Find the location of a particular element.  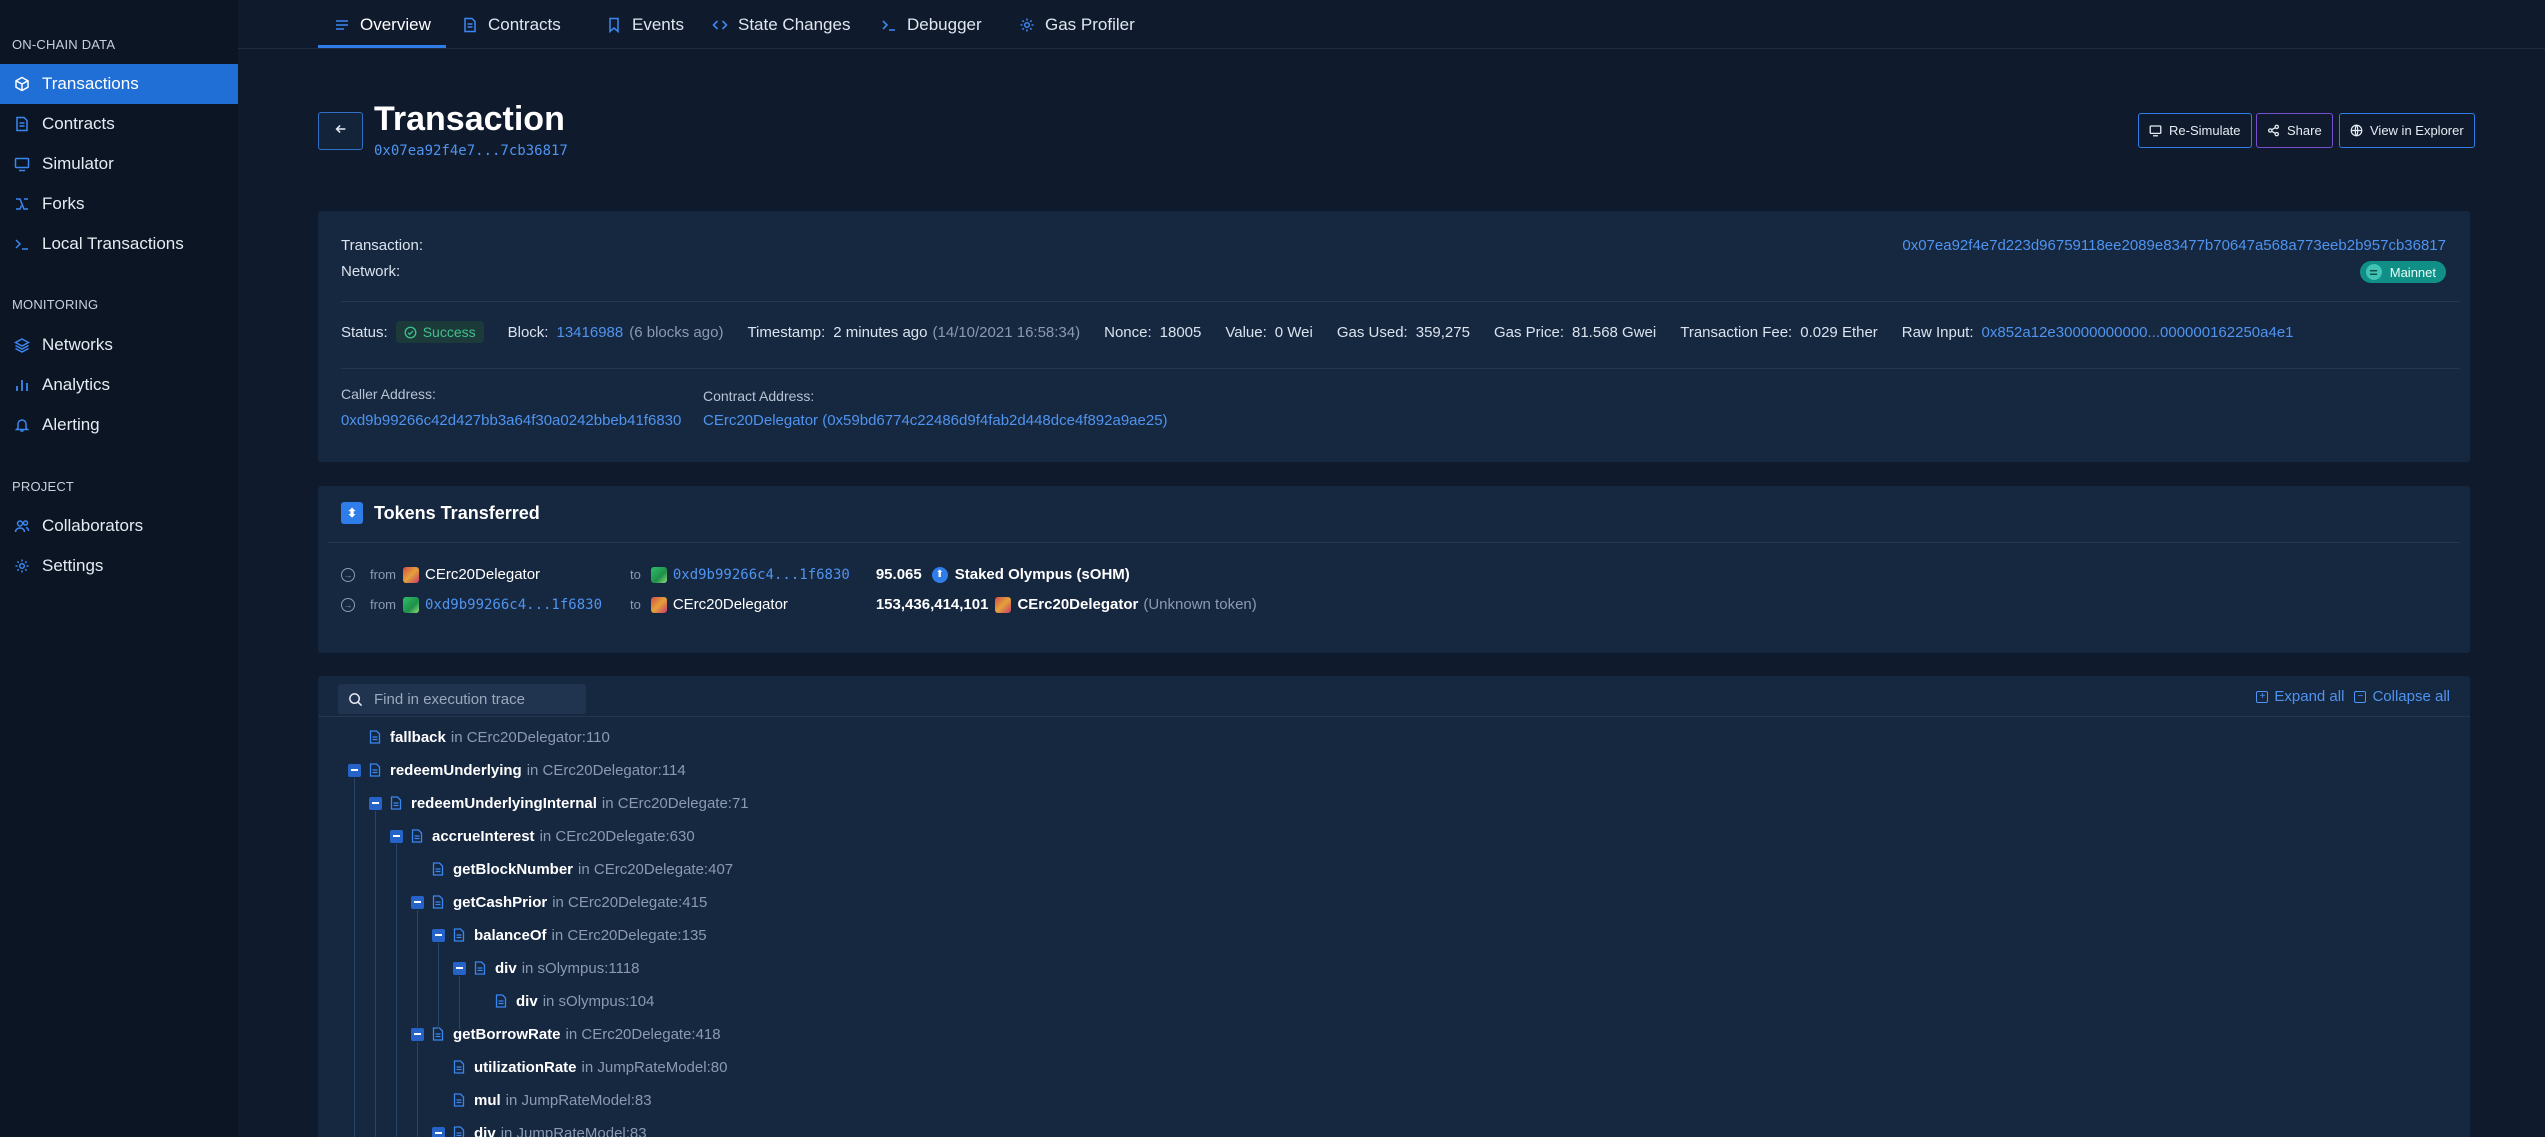

share-button: Share is located at coordinates (2294, 130).